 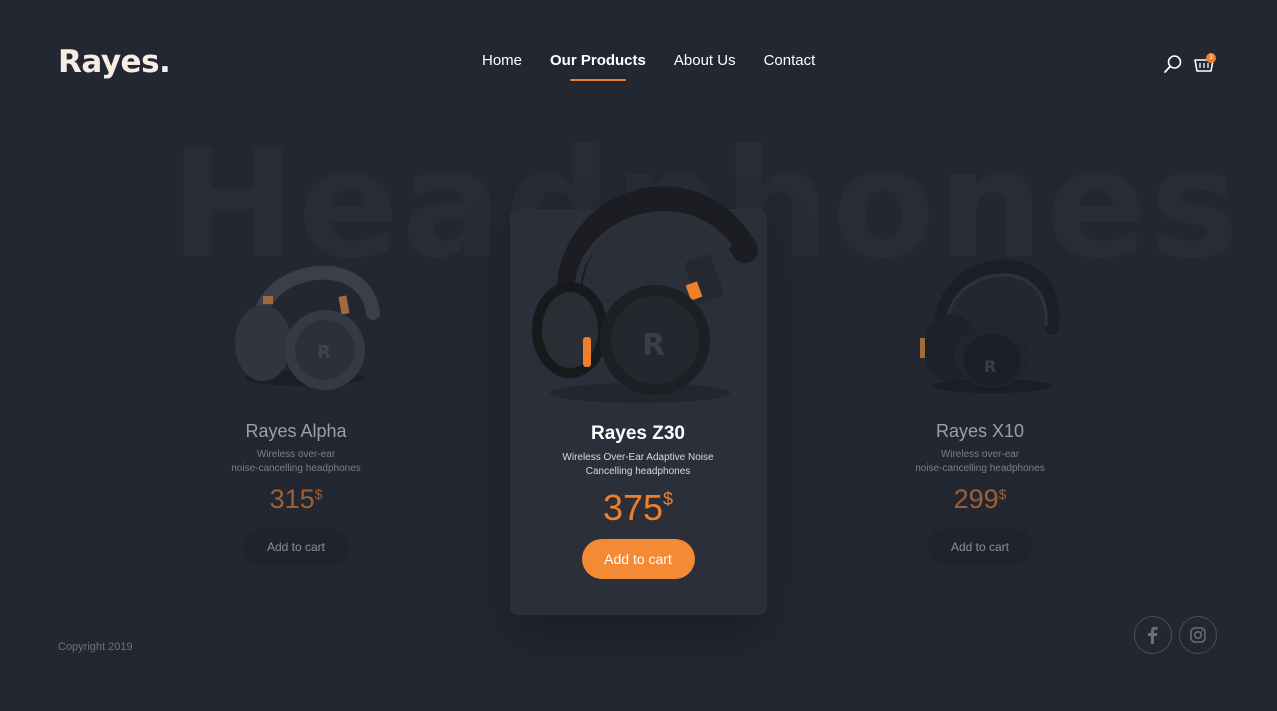 What do you see at coordinates (705, 60) in the screenshot?
I see `nav-about-us: About Us` at bounding box center [705, 60].